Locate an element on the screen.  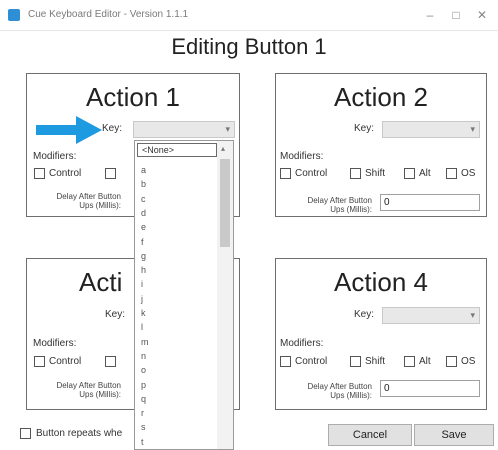
action-2-delay-input: 0 is located at coordinates (430, 202).